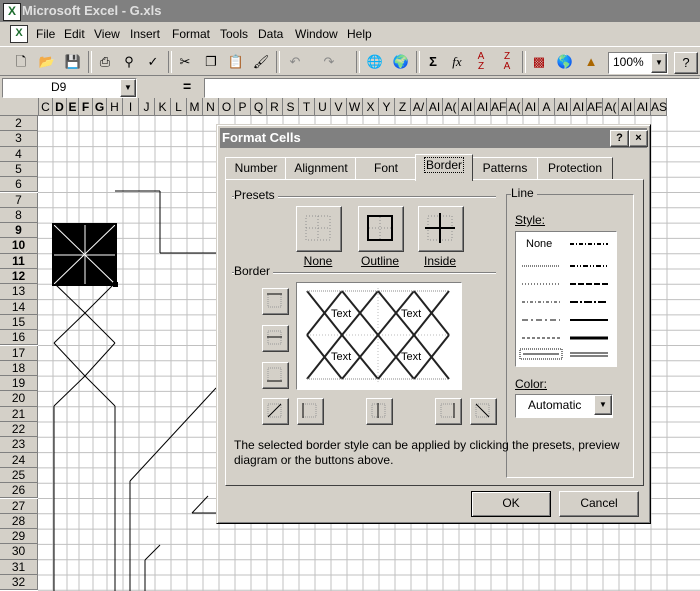  Describe the element at coordinates (319, 229) in the screenshot. I see `preset-none-button` at that location.